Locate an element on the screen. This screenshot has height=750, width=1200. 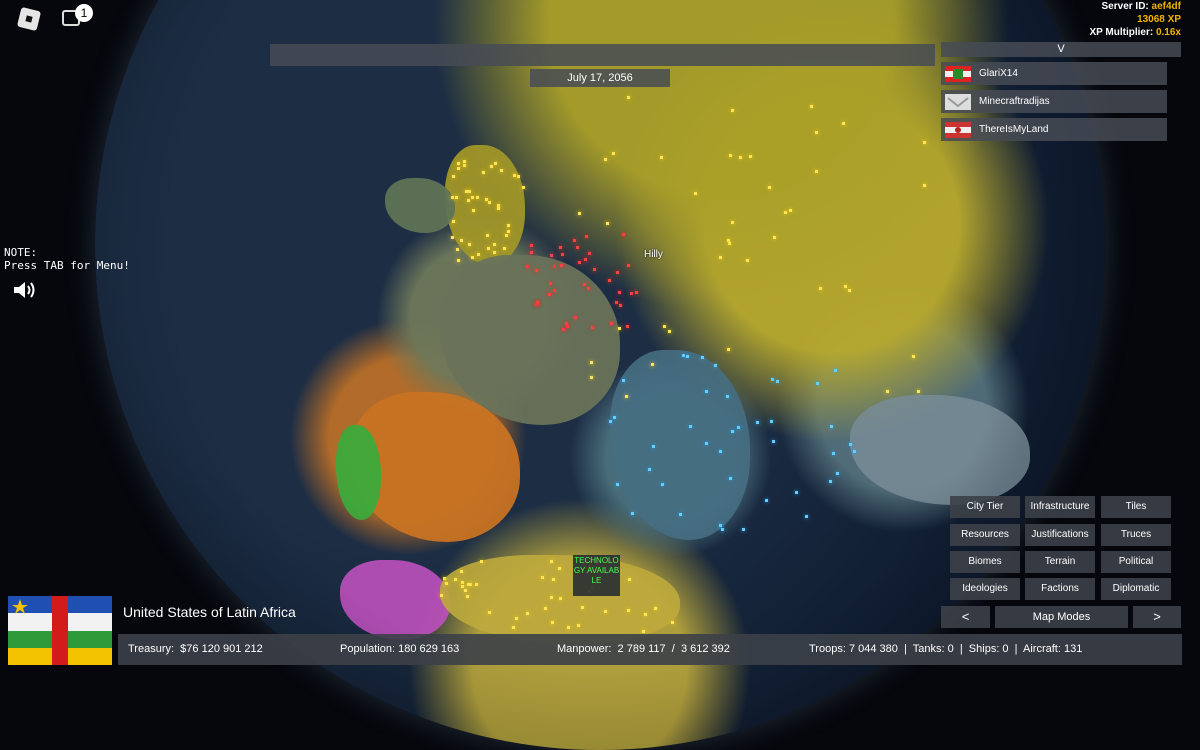
player-row: GlariX14 is located at coordinates (1054, 73).